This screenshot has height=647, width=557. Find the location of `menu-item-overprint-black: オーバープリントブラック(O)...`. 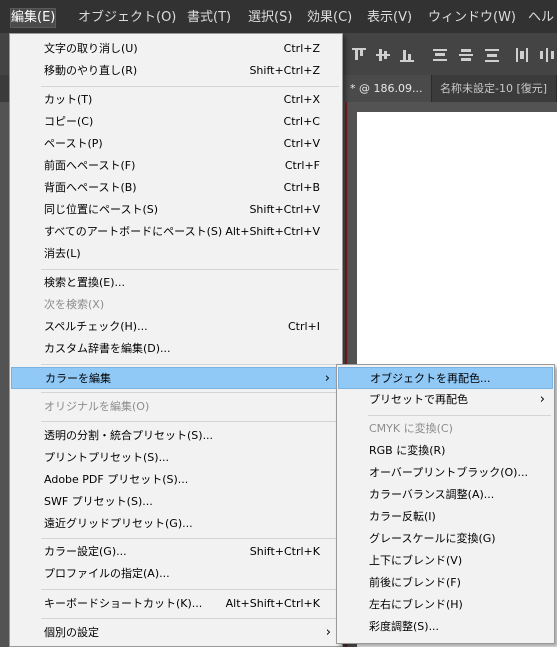

menu-item-overprint-black: オーバープリントブラック(O)... is located at coordinates (445, 473).